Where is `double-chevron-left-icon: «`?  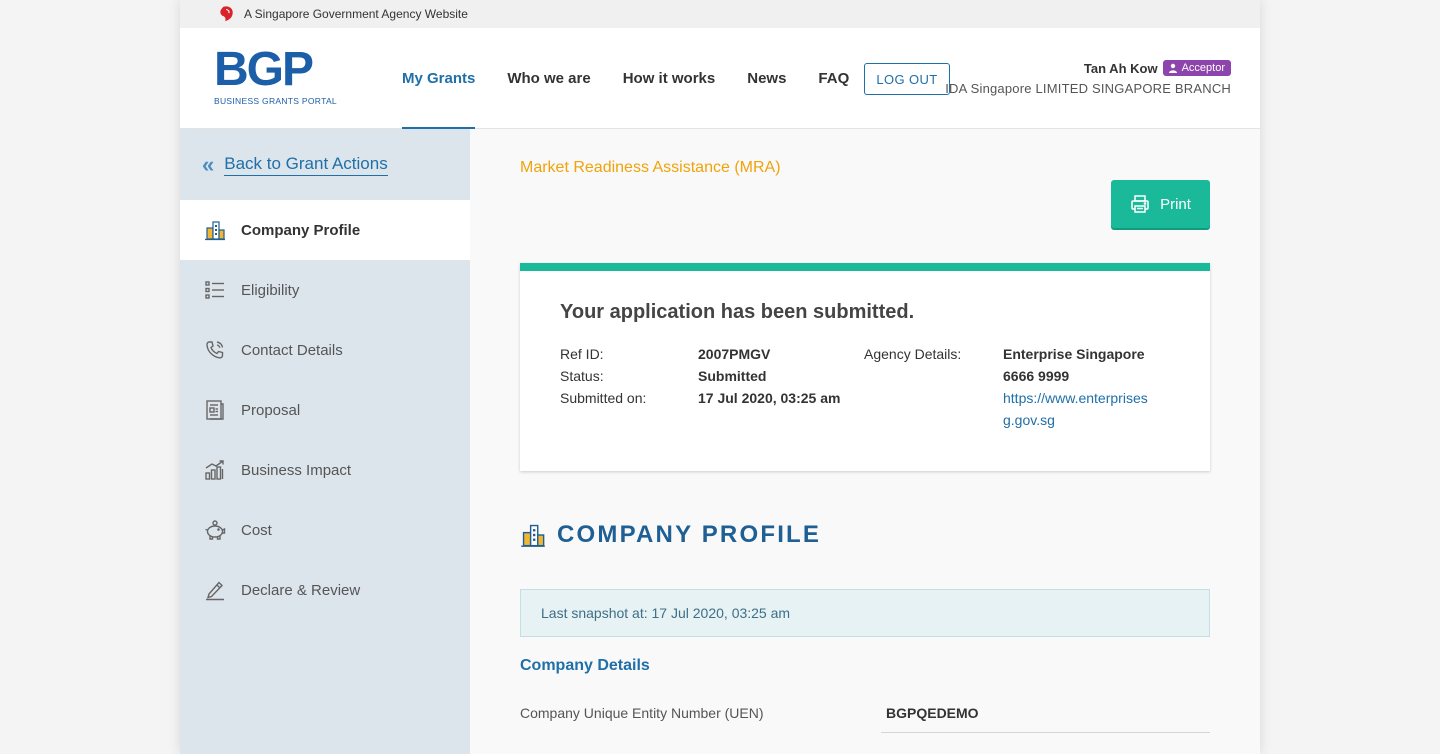 double-chevron-left-icon: « is located at coordinates (208, 164).